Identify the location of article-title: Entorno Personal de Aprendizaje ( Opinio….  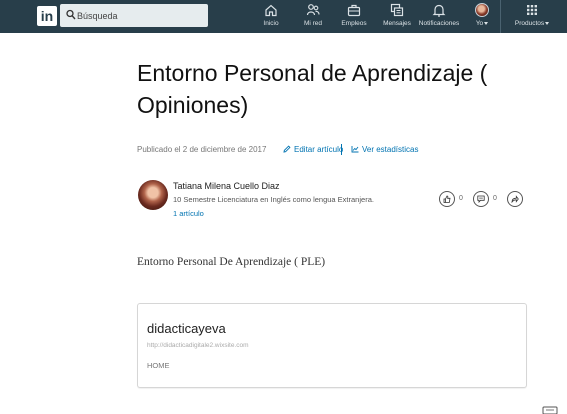
(312, 89).